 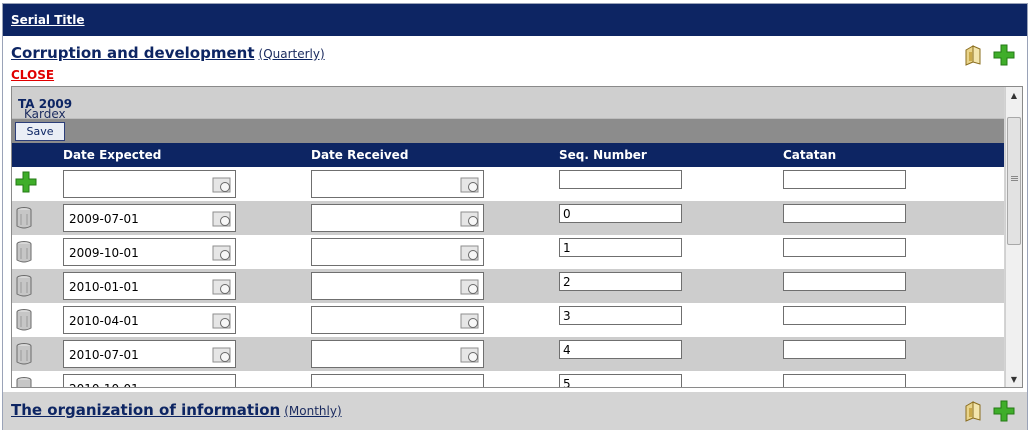 What do you see at coordinates (112, 155) in the screenshot?
I see `column-date-expected: Date Expected` at bounding box center [112, 155].